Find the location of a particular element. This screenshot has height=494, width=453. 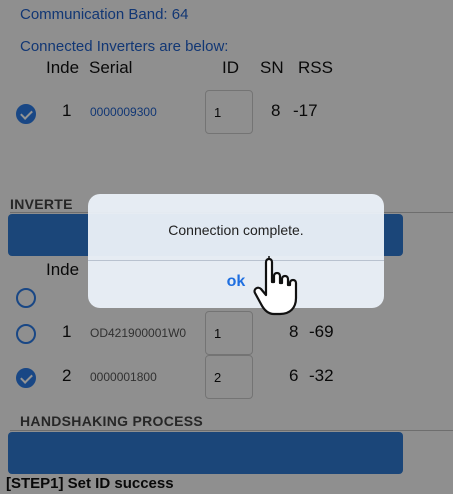

dialog-message: Connection complete. is located at coordinates (236, 230).